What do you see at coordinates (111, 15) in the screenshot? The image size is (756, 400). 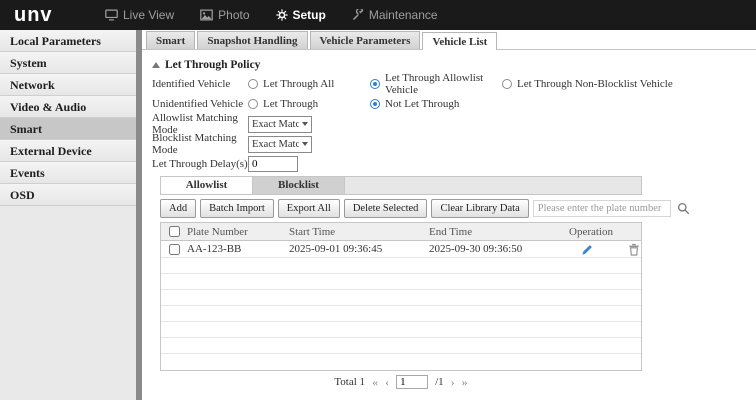 I see `monitor-icon` at bounding box center [111, 15].